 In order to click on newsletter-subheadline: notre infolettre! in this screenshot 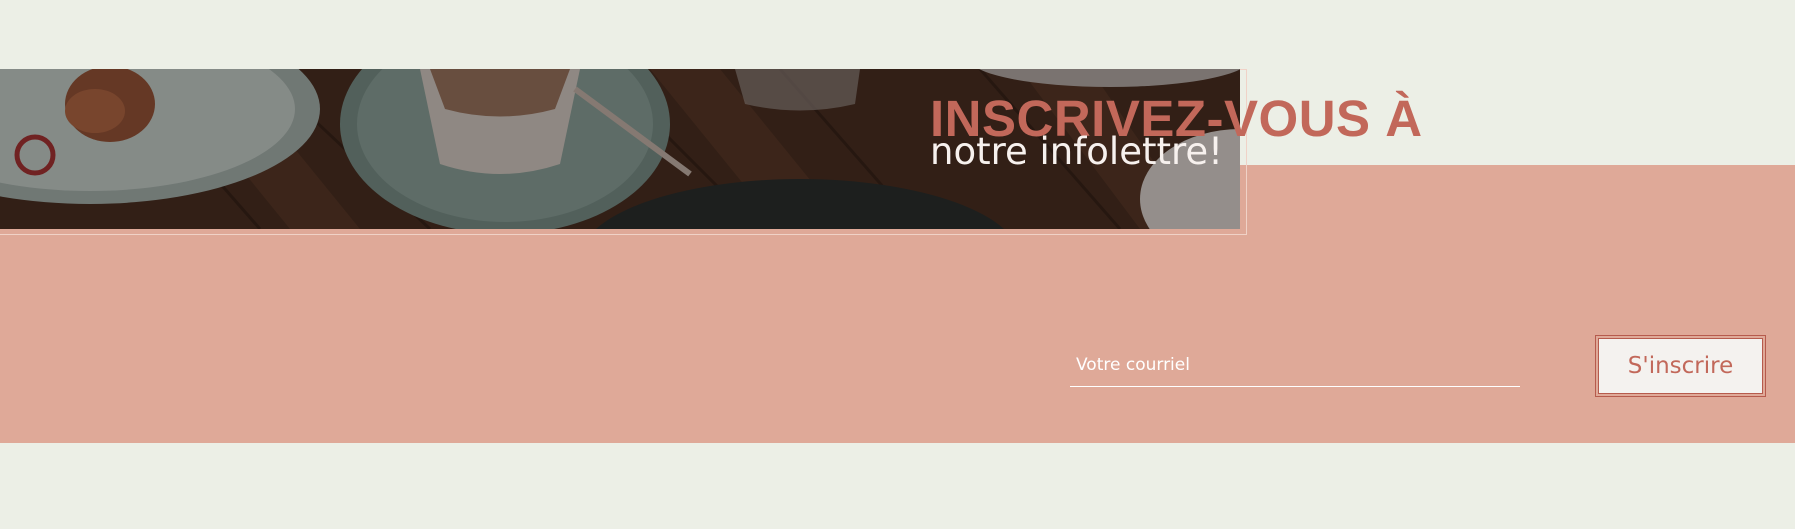, I will do `click(1076, 151)`.